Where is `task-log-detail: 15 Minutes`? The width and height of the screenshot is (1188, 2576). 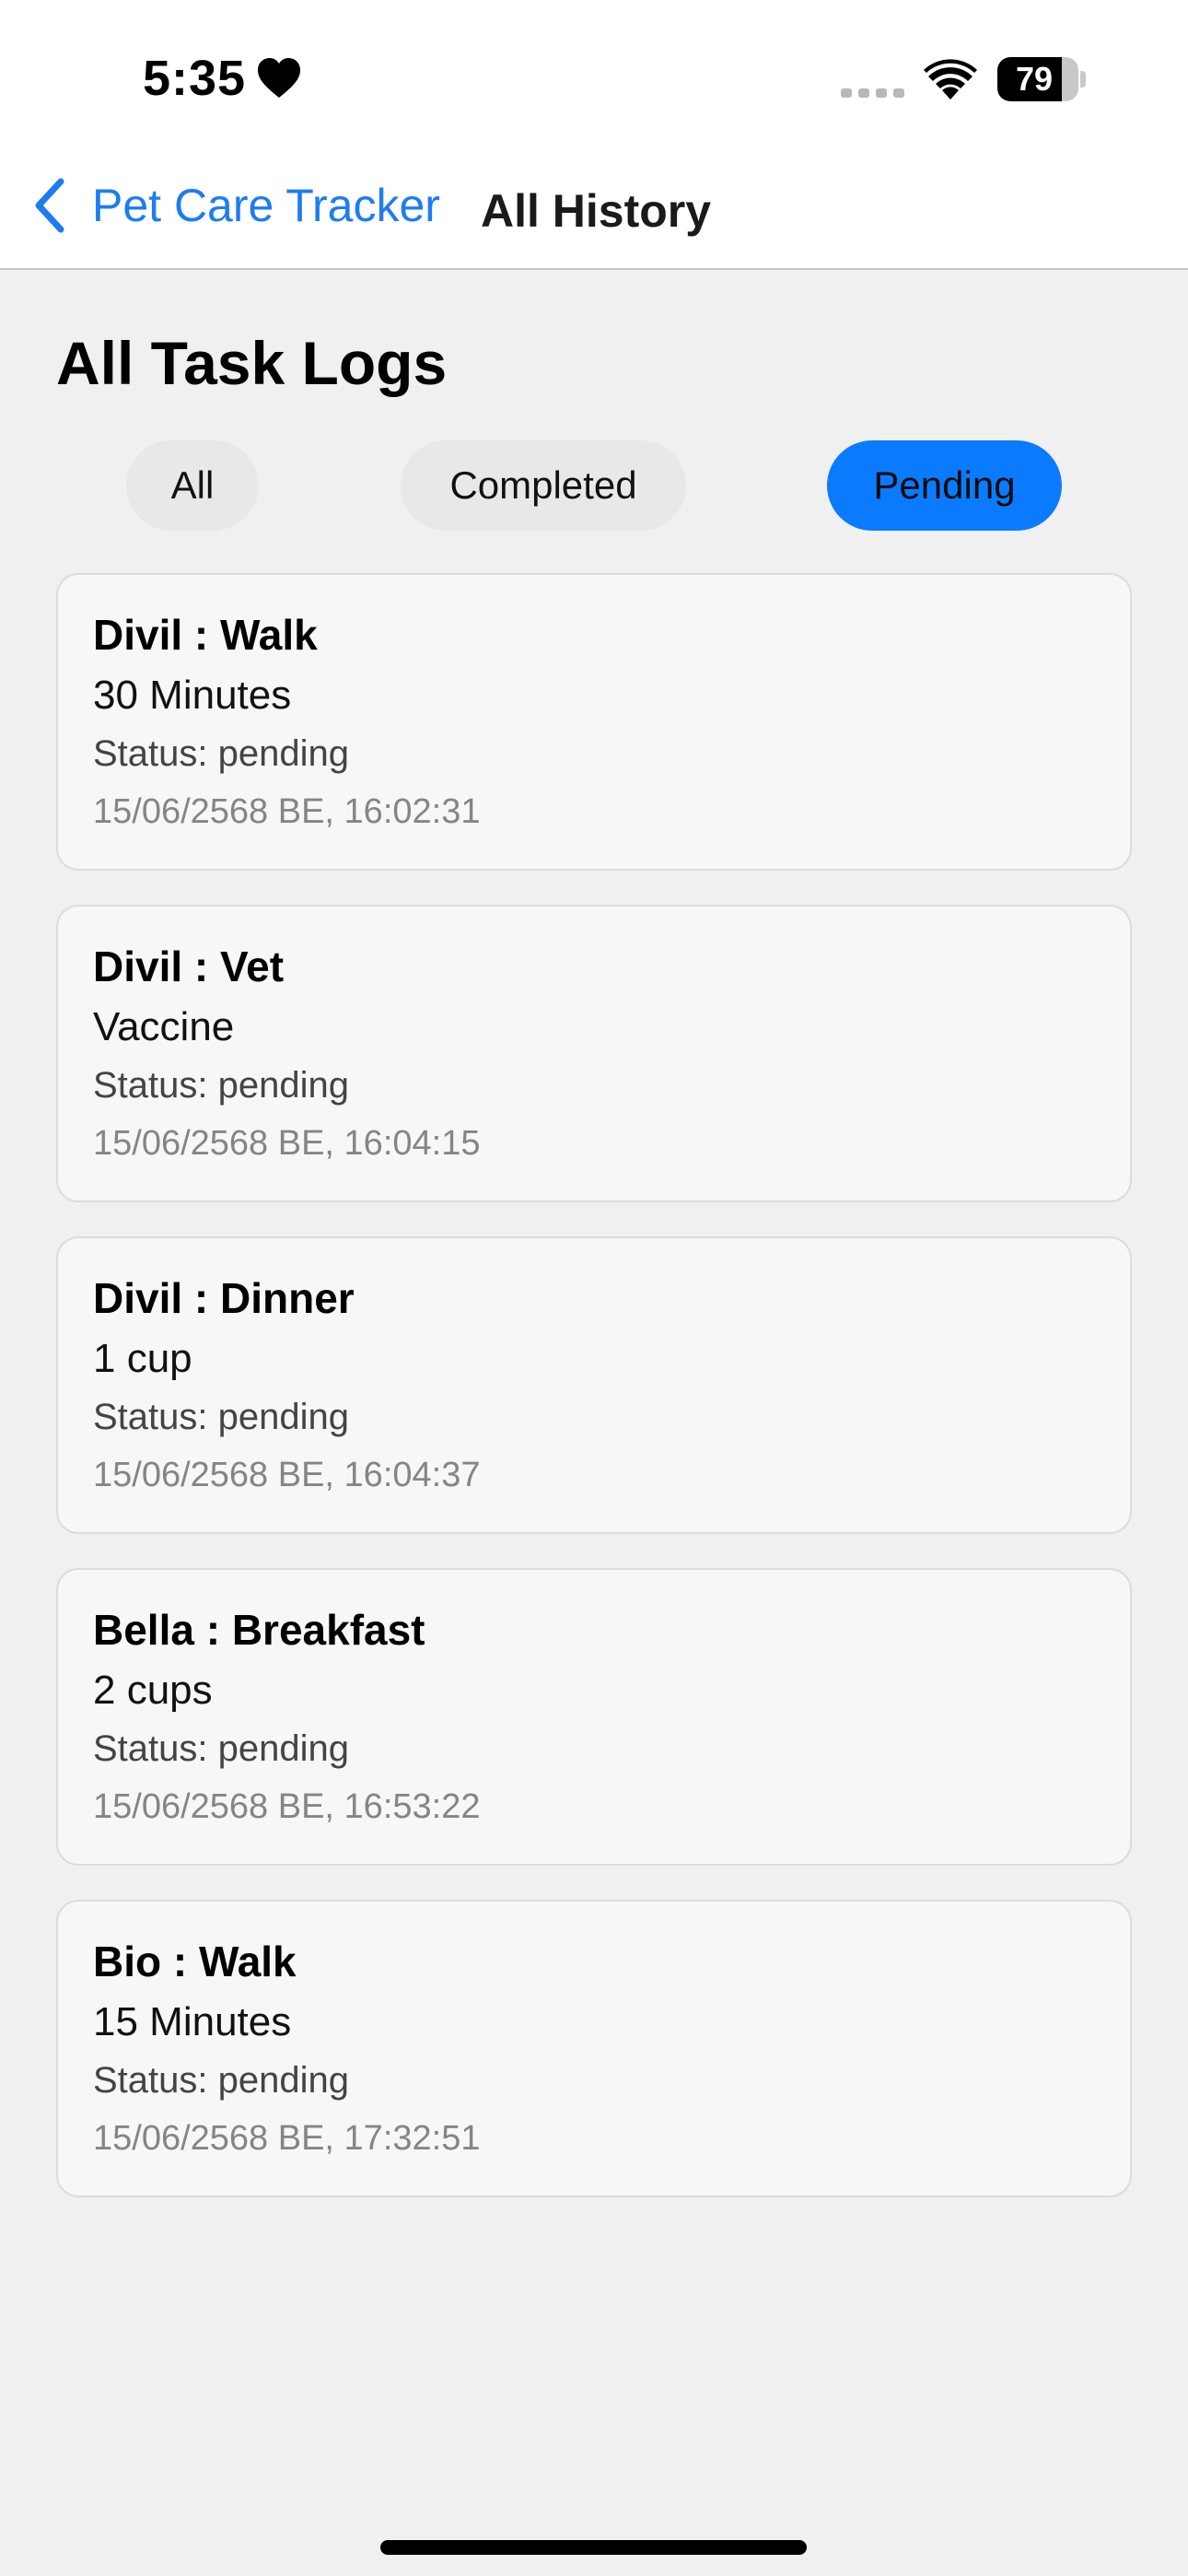
task-log-detail: 15 Minutes is located at coordinates (192, 2022).